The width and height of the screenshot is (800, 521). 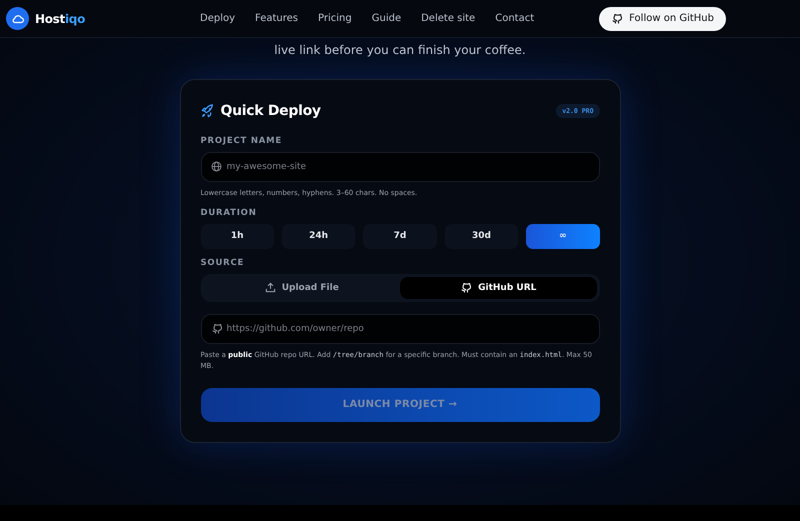 I want to click on input-field: my-awesome-site, so click(x=400, y=167).